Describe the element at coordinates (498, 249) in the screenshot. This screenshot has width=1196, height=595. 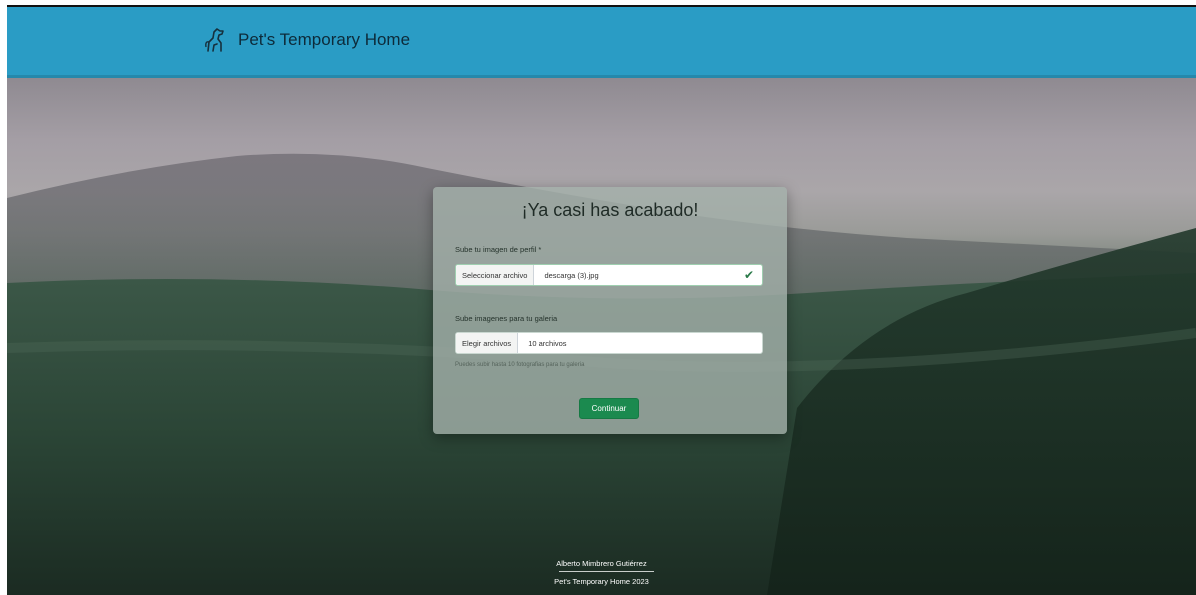
I see `profile-image-label: Sube tu imagen de perfil *` at that location.